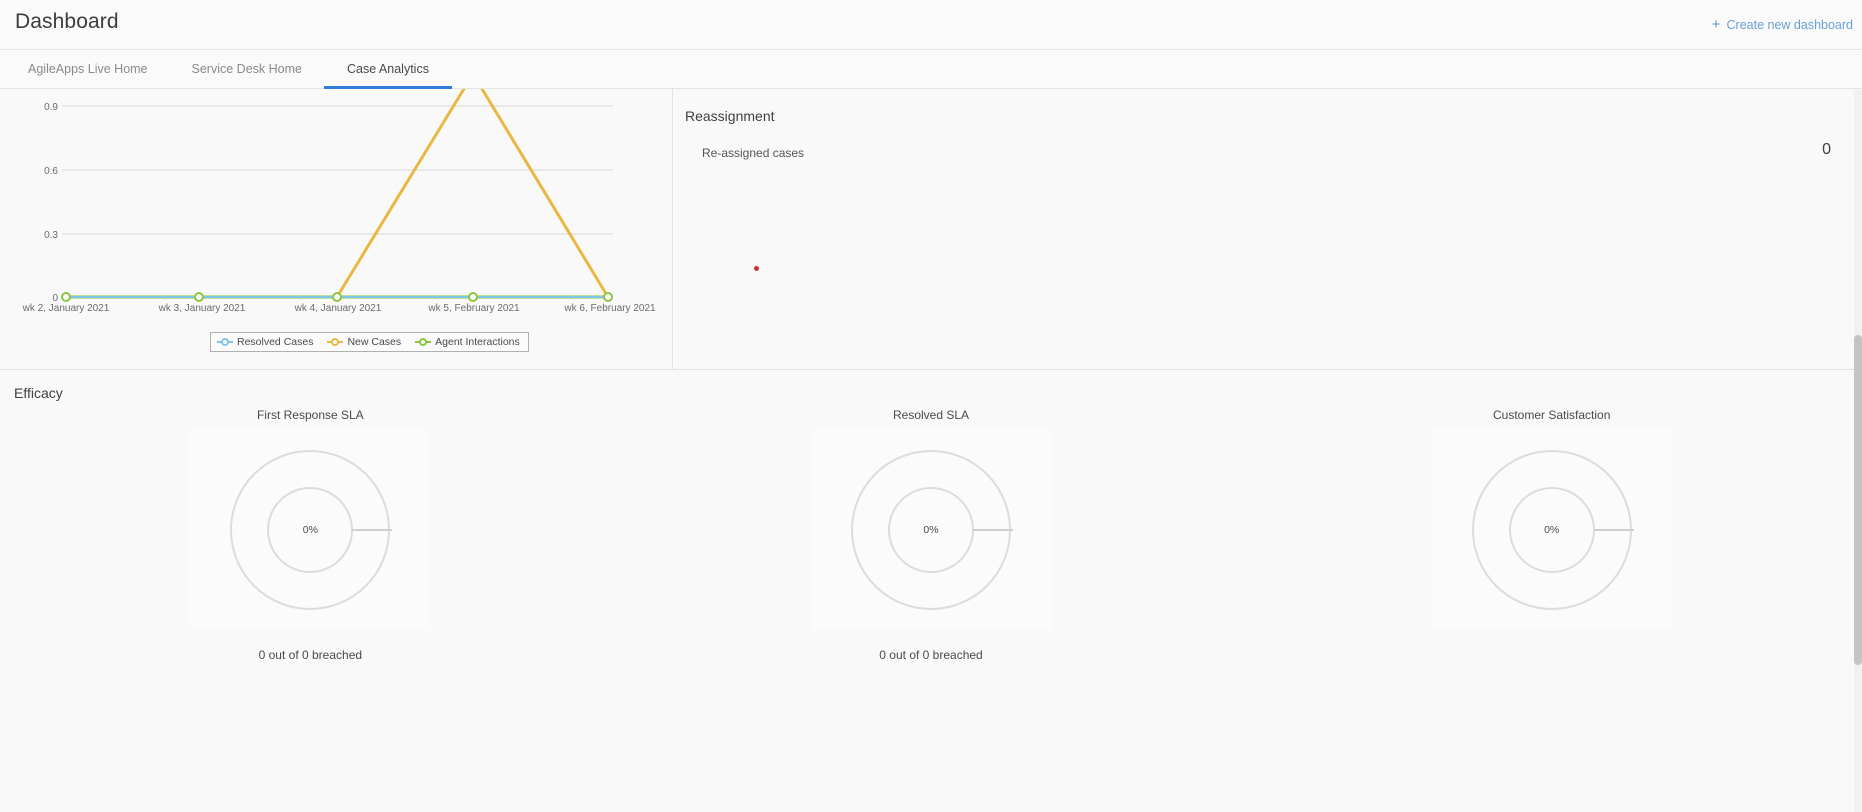  I want to click on gauge-title: Resolved SLA, so click(931, 415).